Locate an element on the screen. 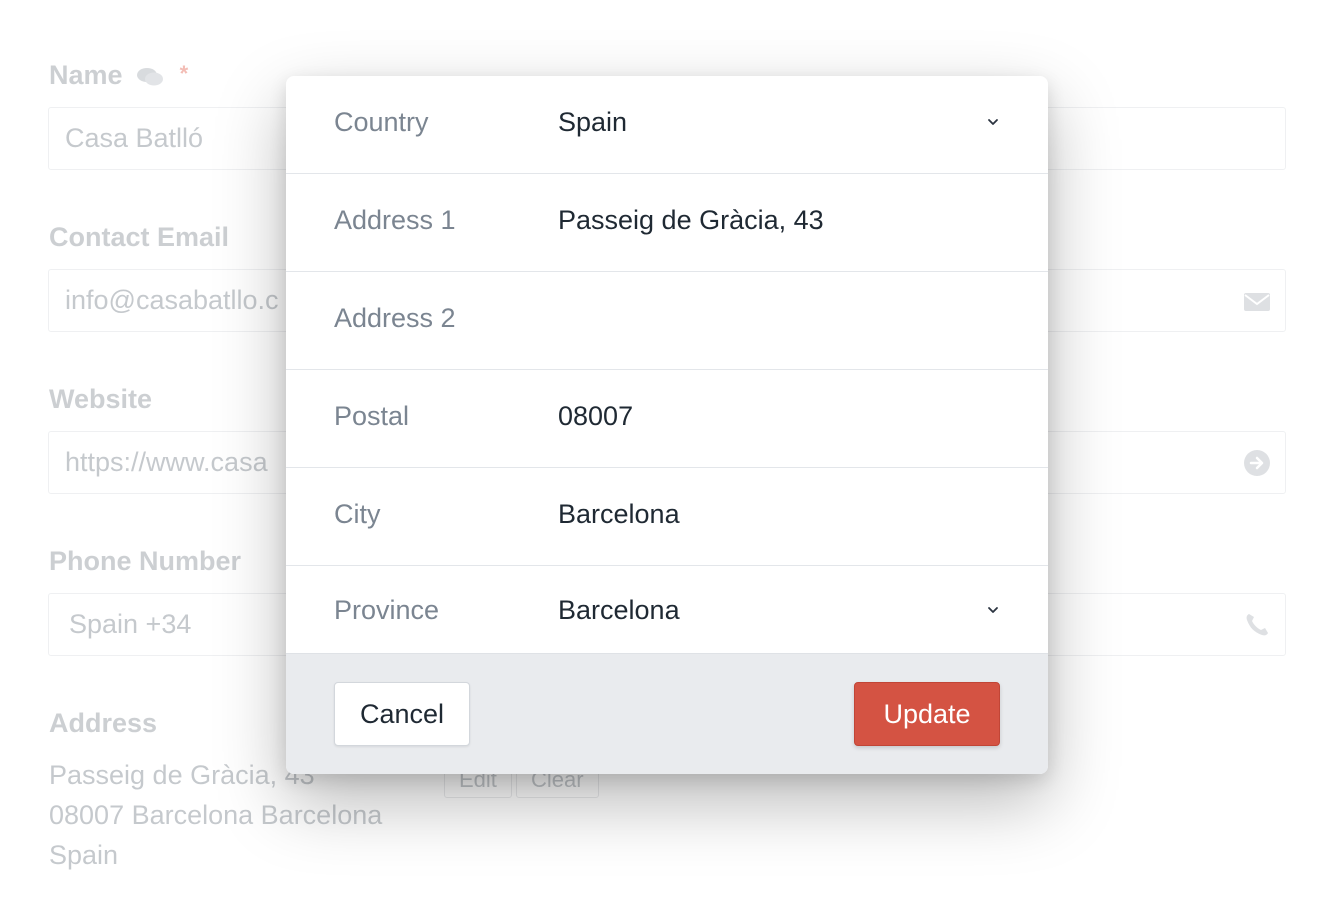 Image resolution: width=1334 pixels, height=920 pixels. postal-value: 08007 is located at coordinates (596, 416).